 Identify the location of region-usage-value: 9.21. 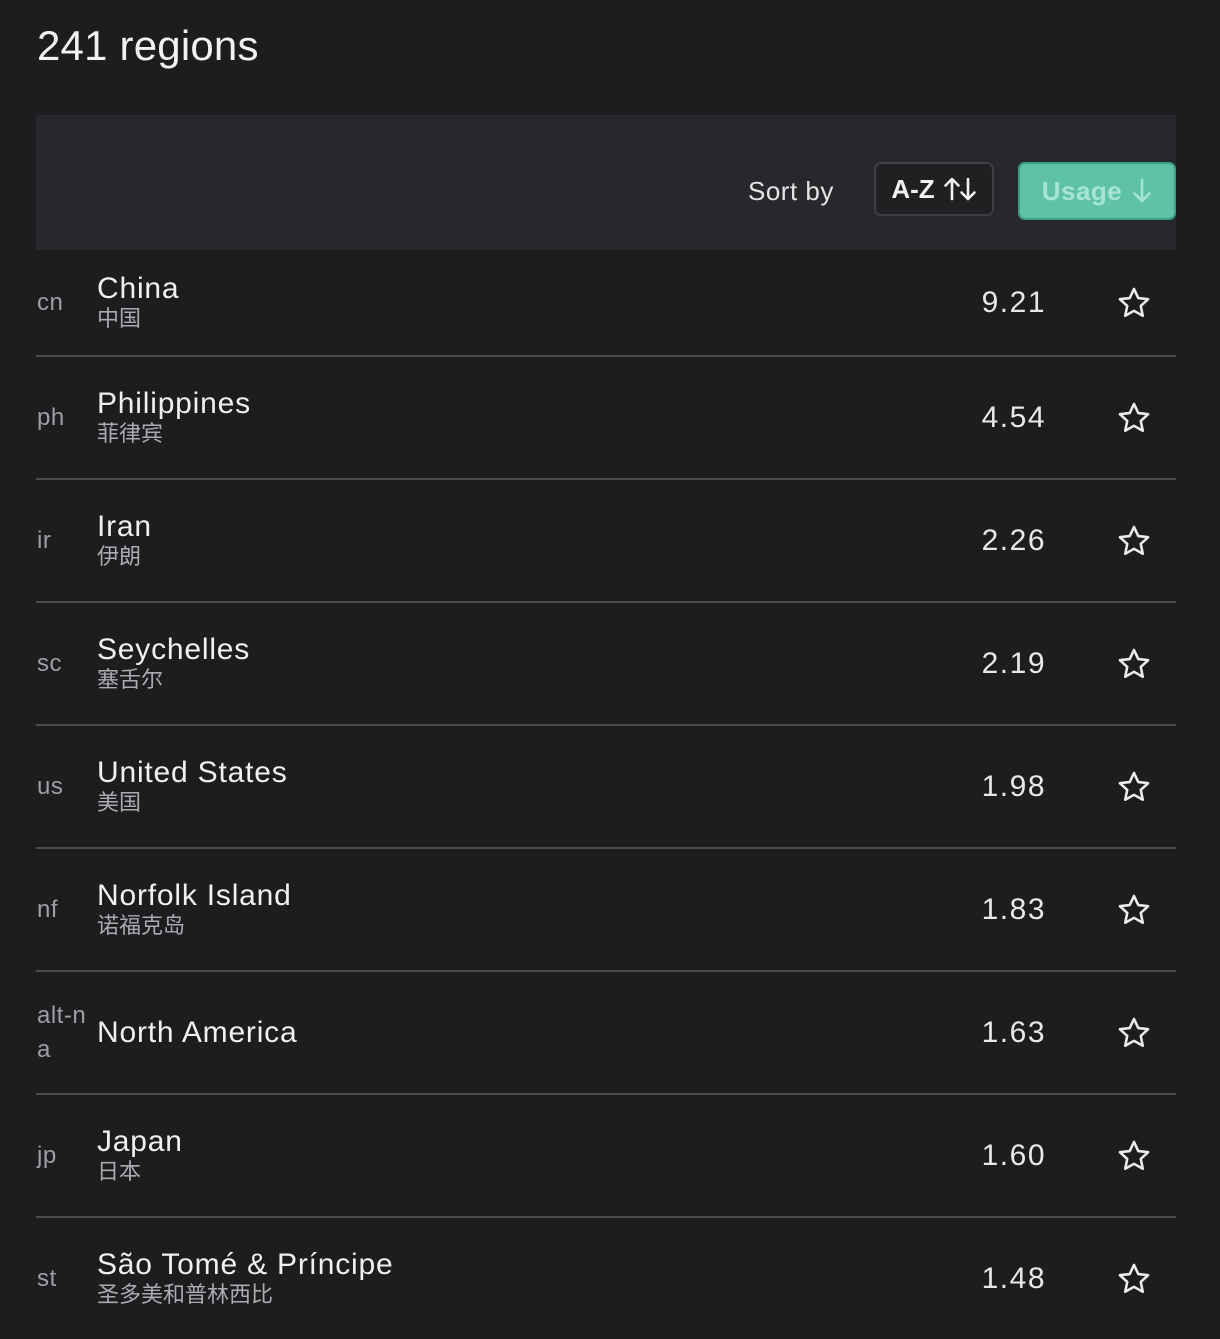
(1013, 302).